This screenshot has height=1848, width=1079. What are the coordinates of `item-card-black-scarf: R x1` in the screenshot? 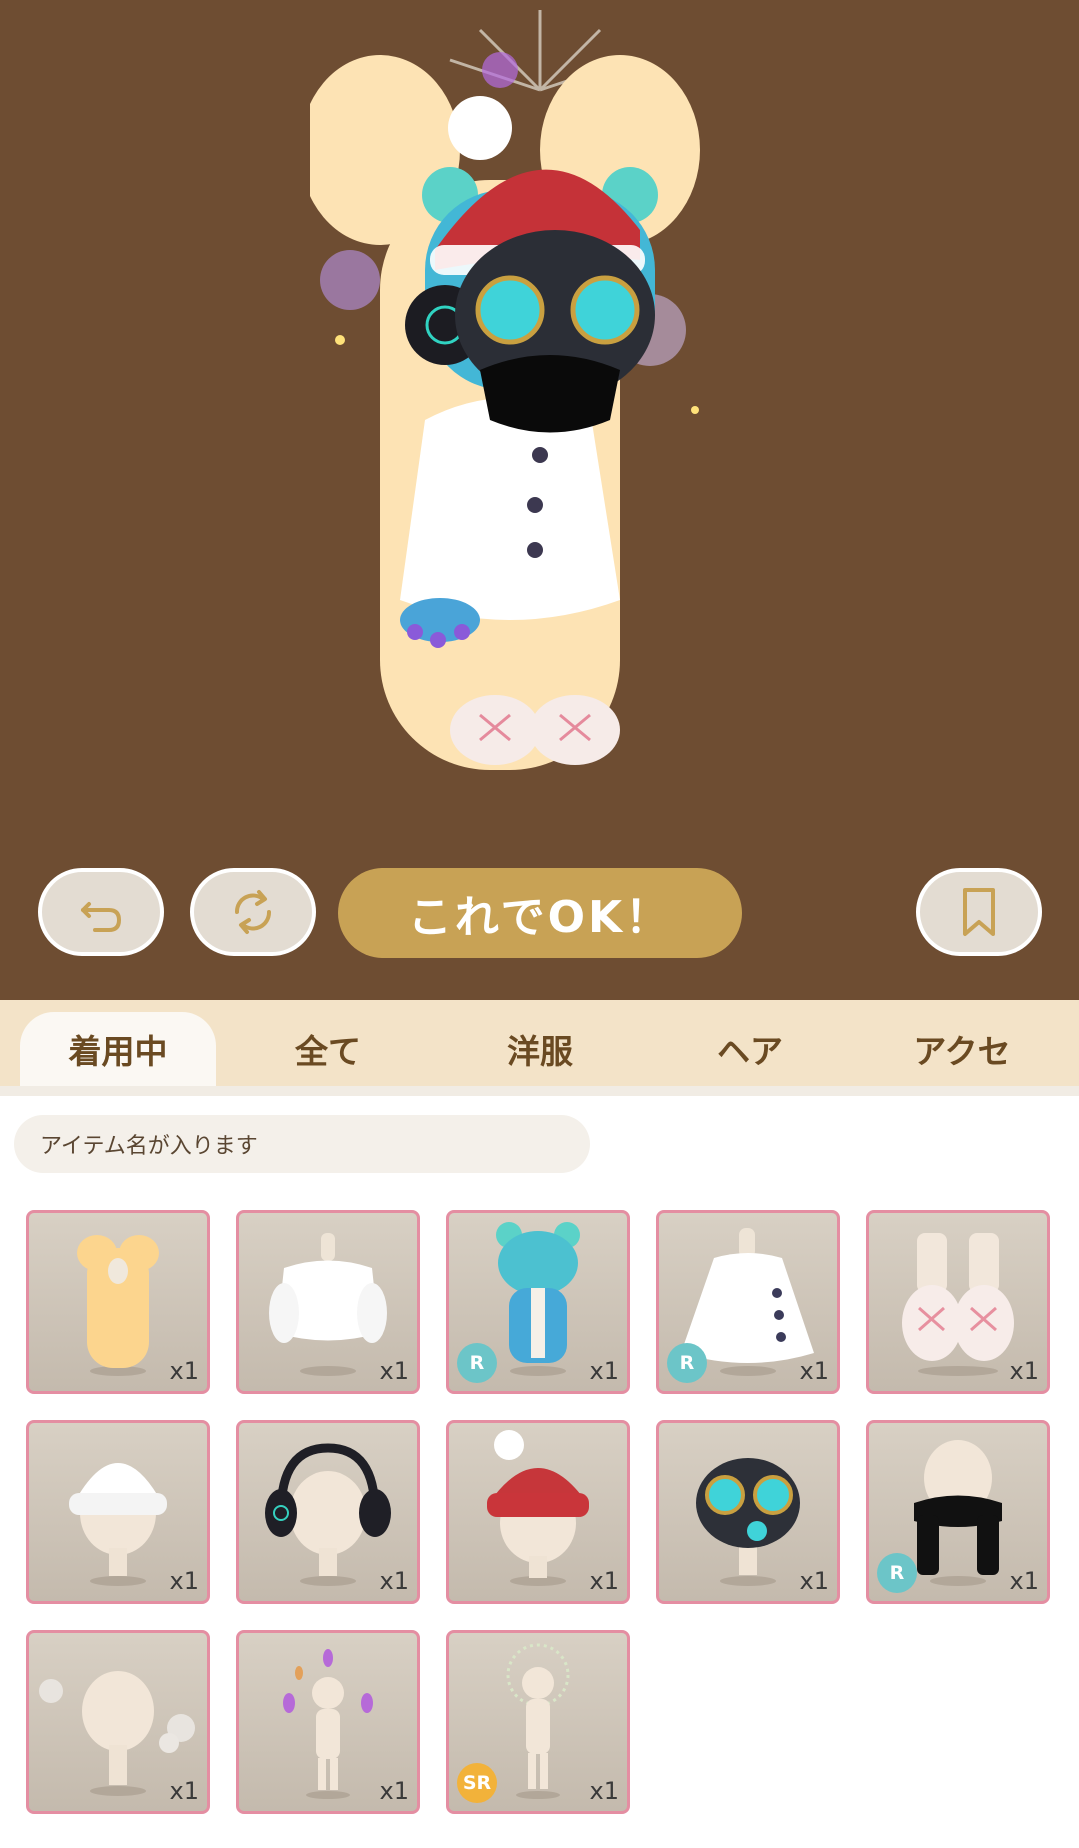 It's located at (958, 1512).